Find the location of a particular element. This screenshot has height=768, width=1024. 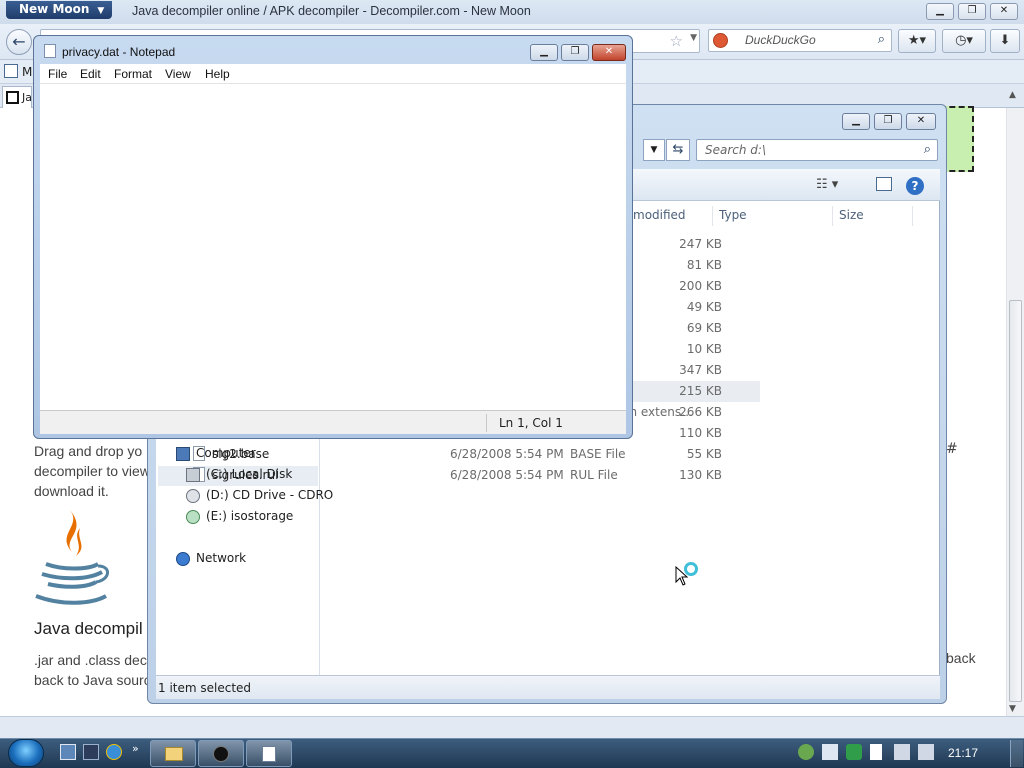

disc-icon is located at coordinates (193, 517).